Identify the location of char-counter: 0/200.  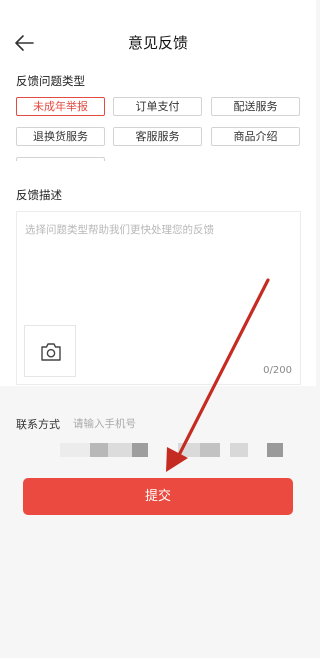
(277, 370).